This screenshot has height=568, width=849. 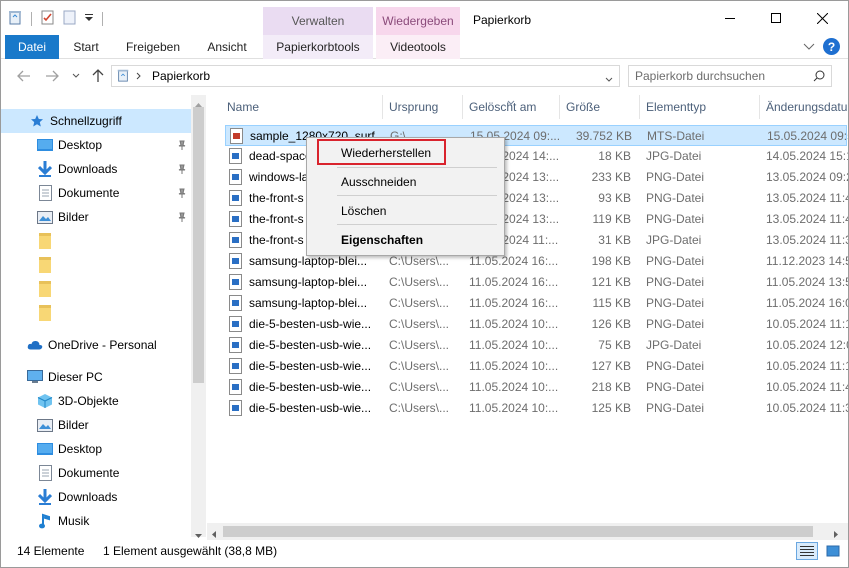 What do you see at coordinates (676, 136) in the screenshot?
I see `cell-type: MTS-Datei` at bounding box center [676, 136].